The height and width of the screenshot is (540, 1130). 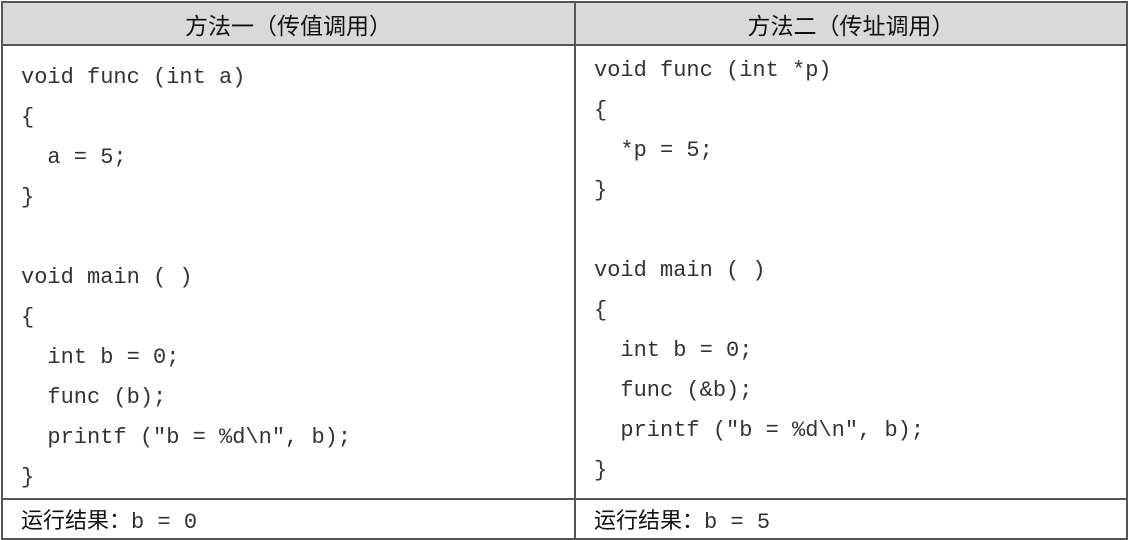 I want to click on result-row: 运行结果：b = 0 运行结果：b = 5, so click(x=564, y=519).